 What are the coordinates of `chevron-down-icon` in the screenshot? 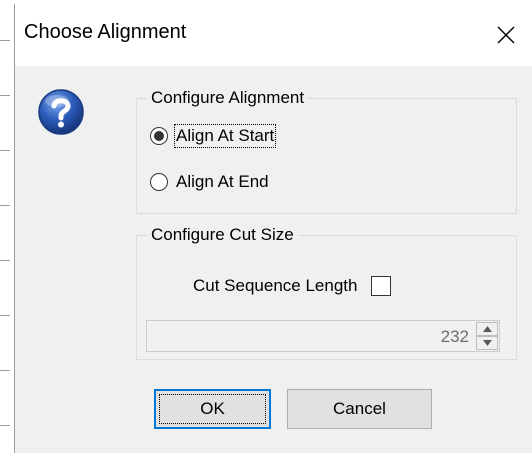 It's located at (487, 343).